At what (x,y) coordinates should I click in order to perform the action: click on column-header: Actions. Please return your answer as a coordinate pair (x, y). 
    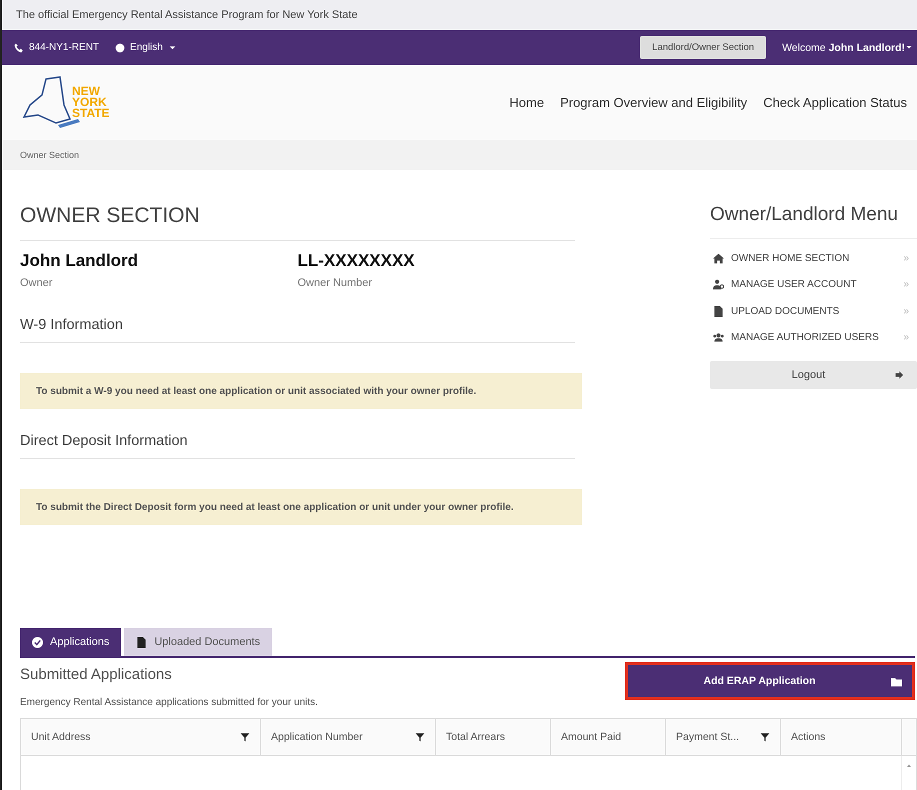
    Looking at the image, I should click on (841, 737).